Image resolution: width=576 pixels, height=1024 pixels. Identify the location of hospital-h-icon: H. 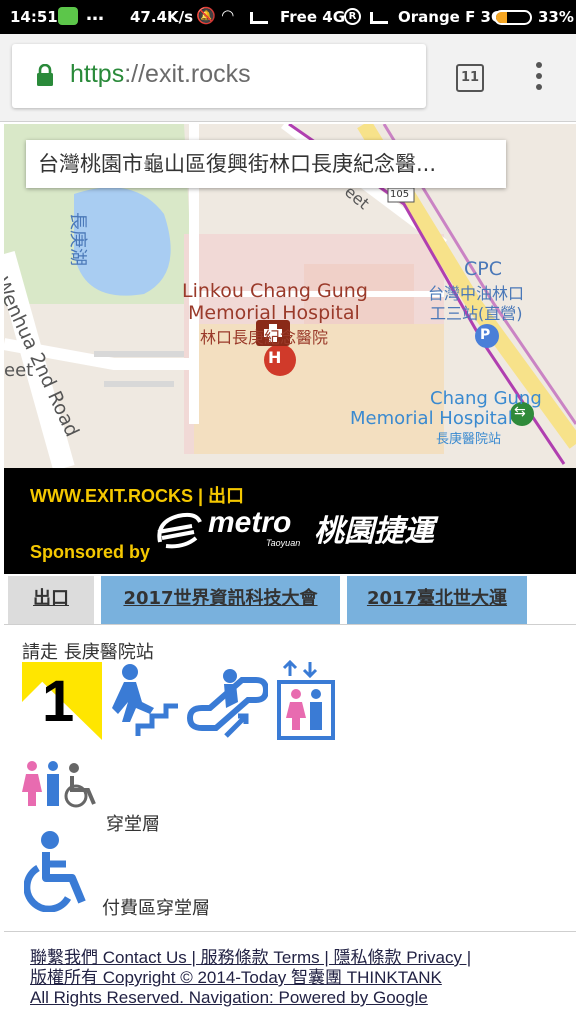
(275, 357).